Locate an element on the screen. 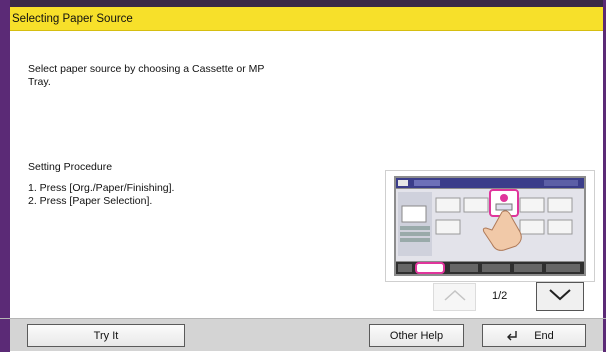 The height and width of the screenshot is (352, 606). return-arrow-icon is located at coordinates (512, 335).